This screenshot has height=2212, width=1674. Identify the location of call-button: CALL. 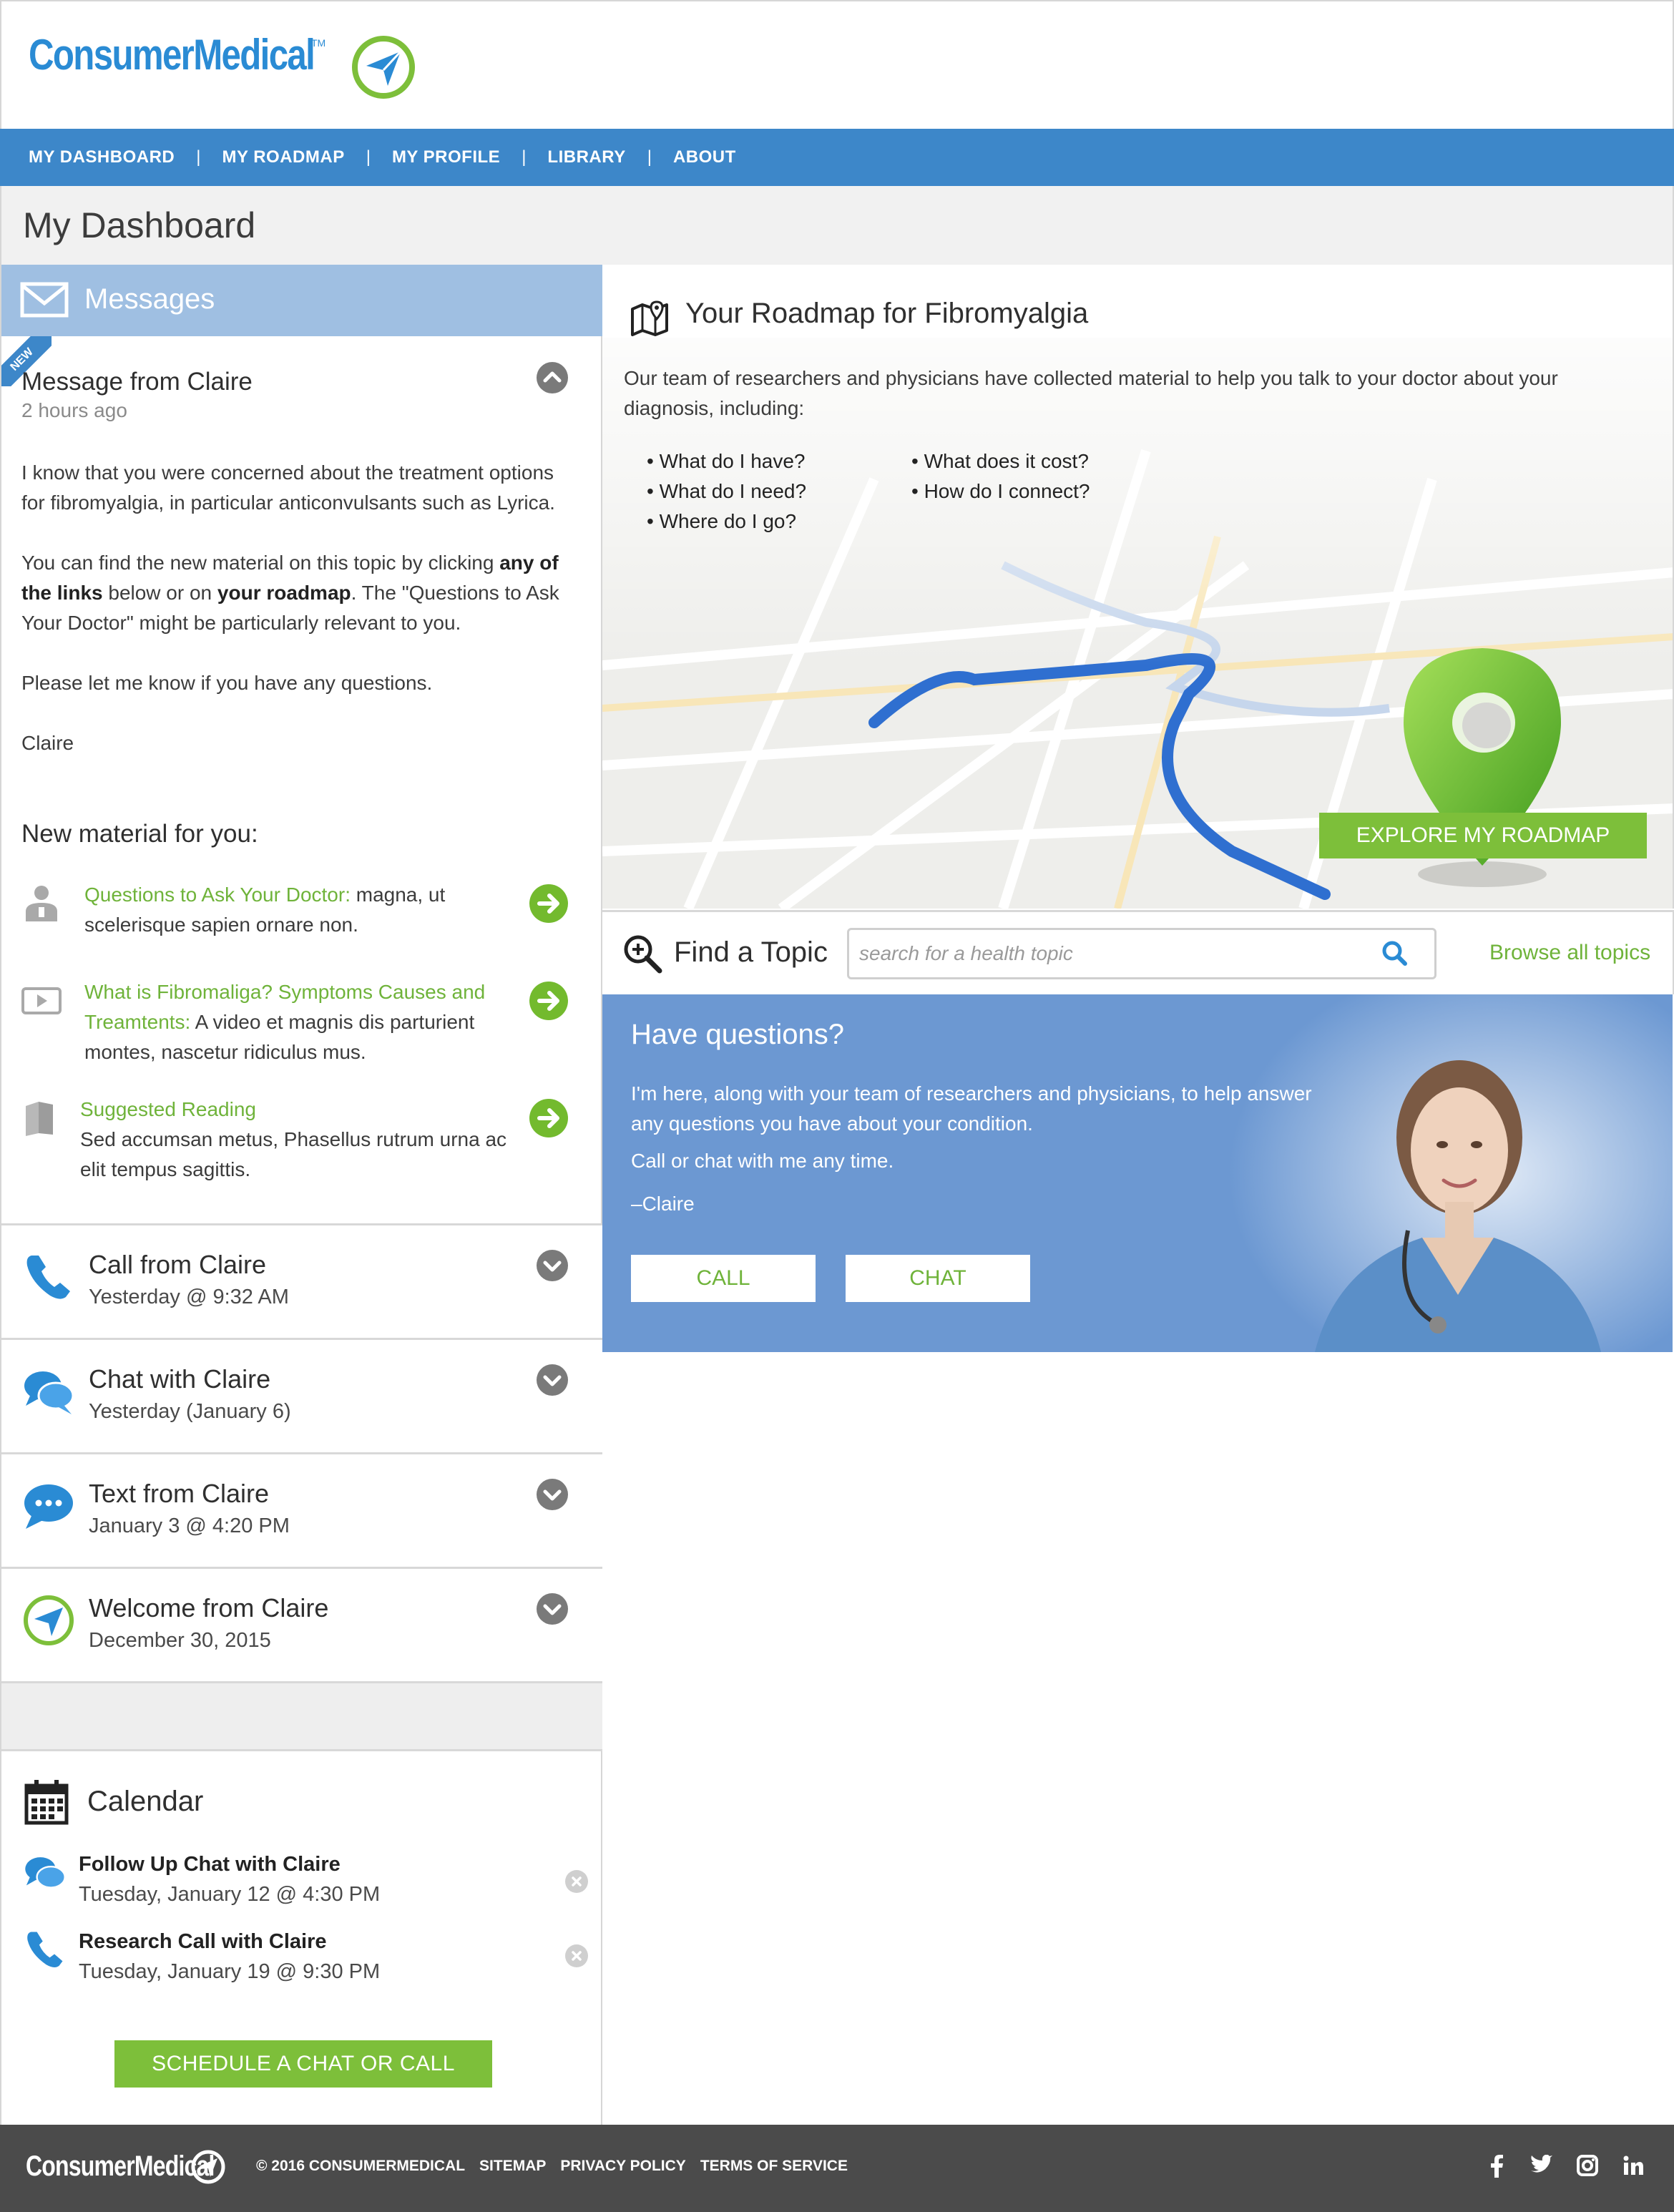
(723, 1278).